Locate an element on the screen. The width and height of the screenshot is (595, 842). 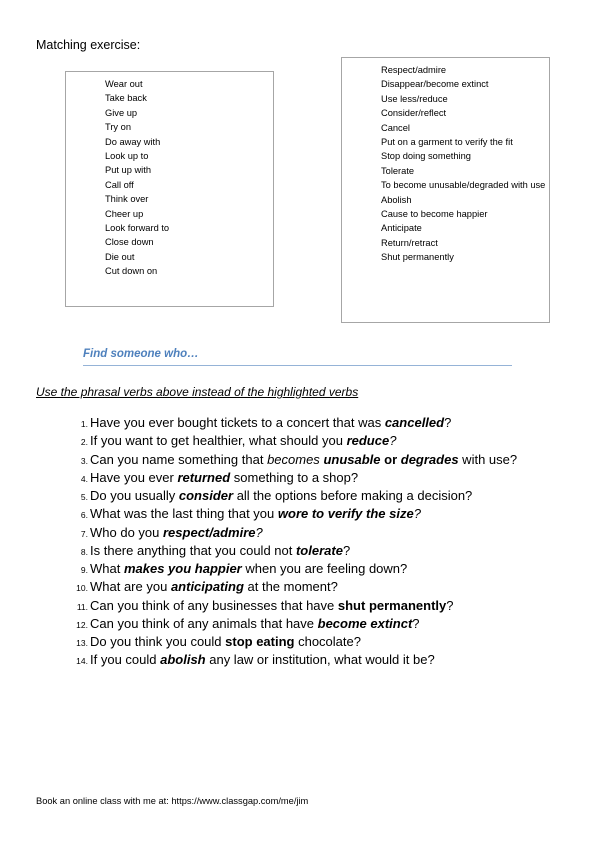
definition-item: Anticipate is located at coordinates (401, 228).